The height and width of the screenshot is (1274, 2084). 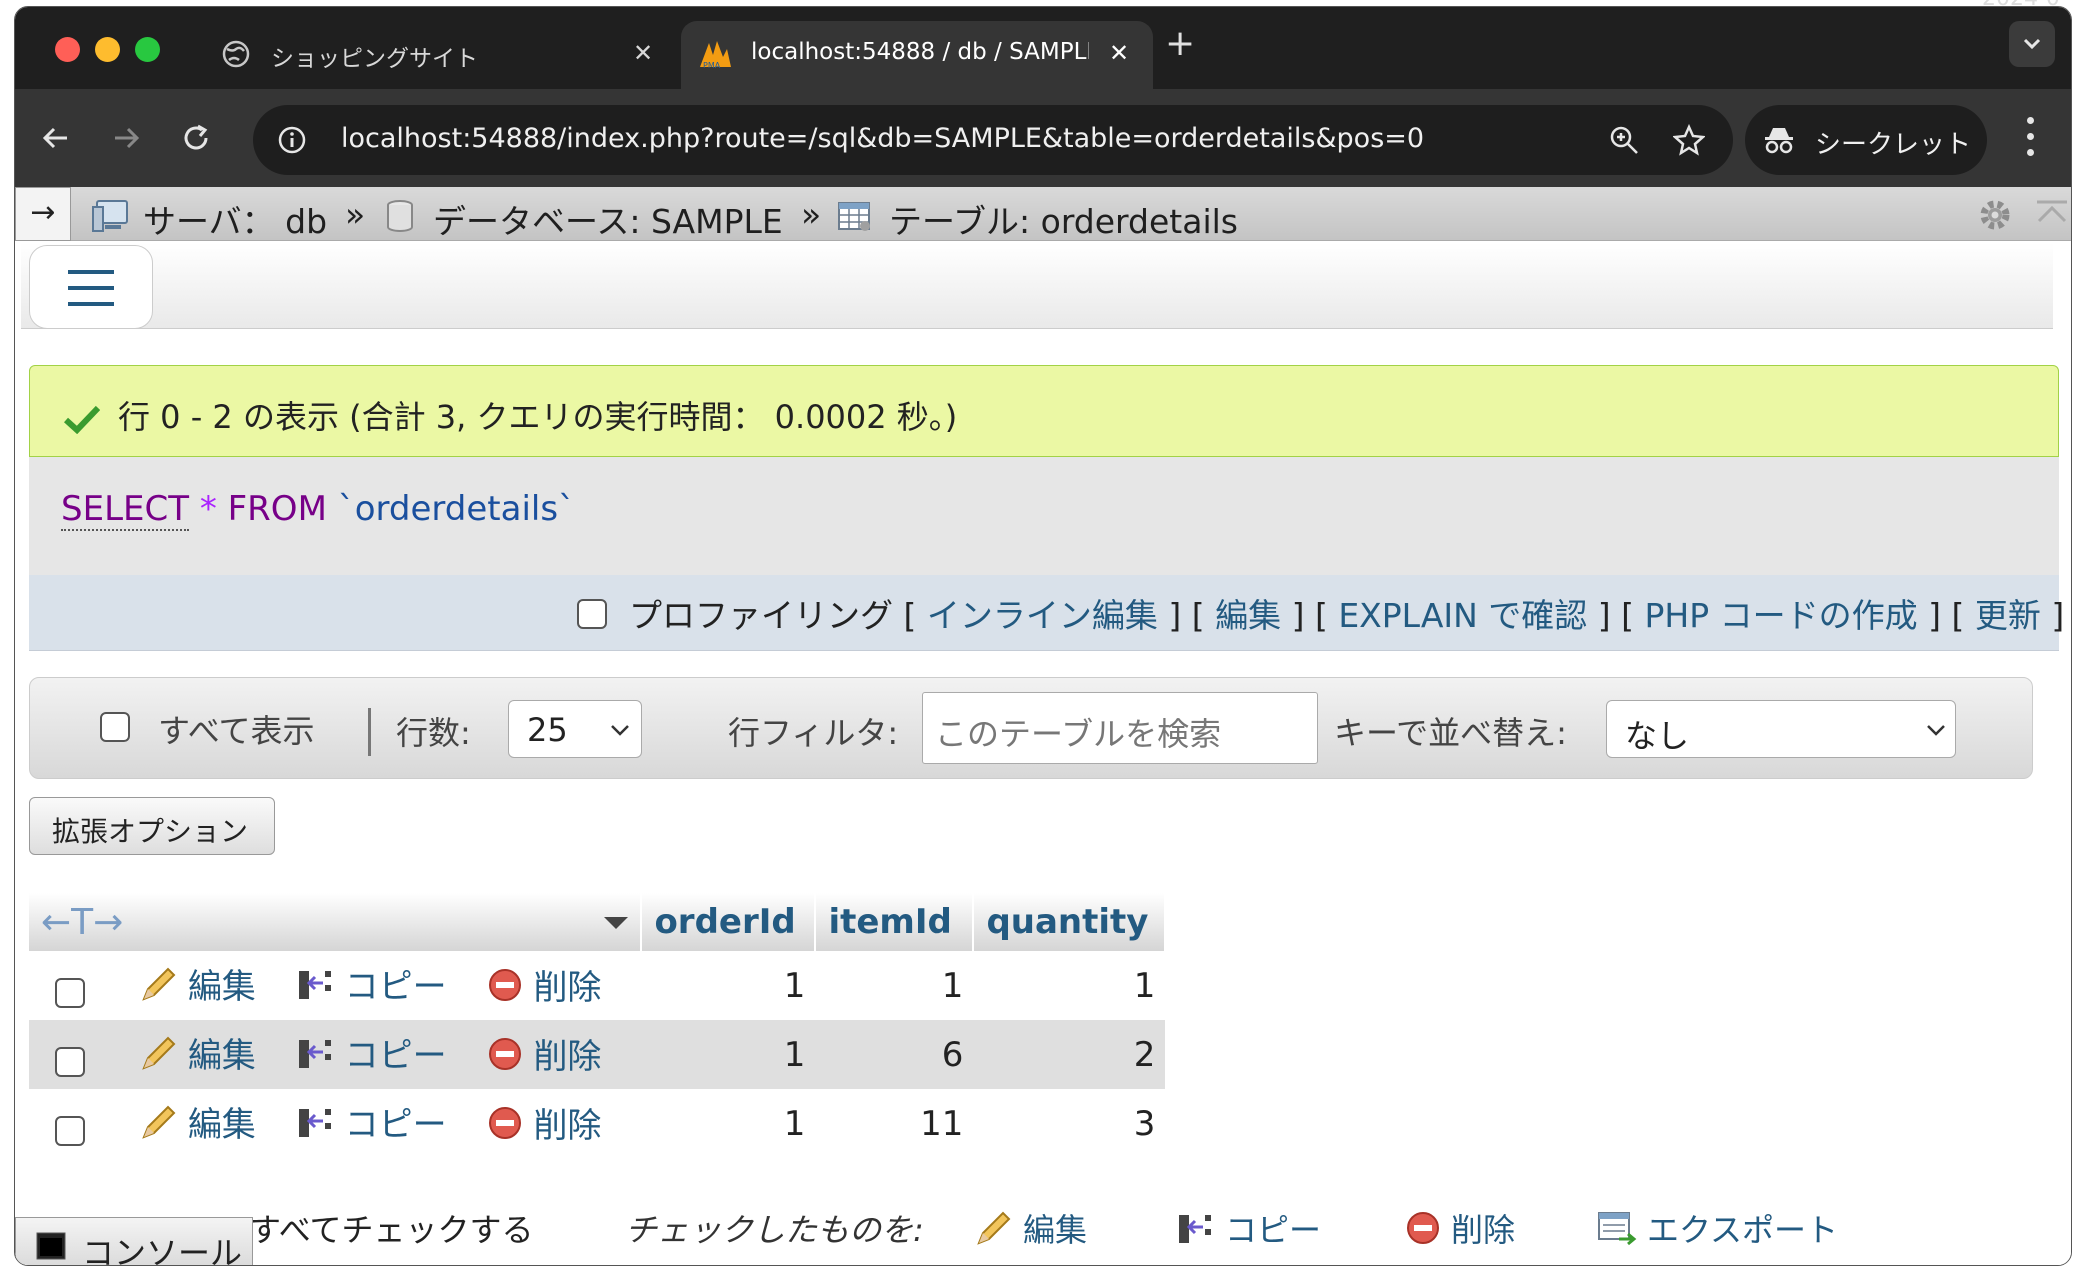 What do you see at coordinates (292, 140) in the screenshot?
I see `site-info-icon` at bounding box center [292, 140].